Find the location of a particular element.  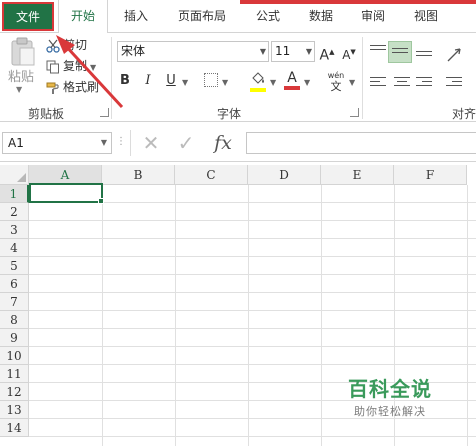

fill-color-button is located at coordinates (258, 81).